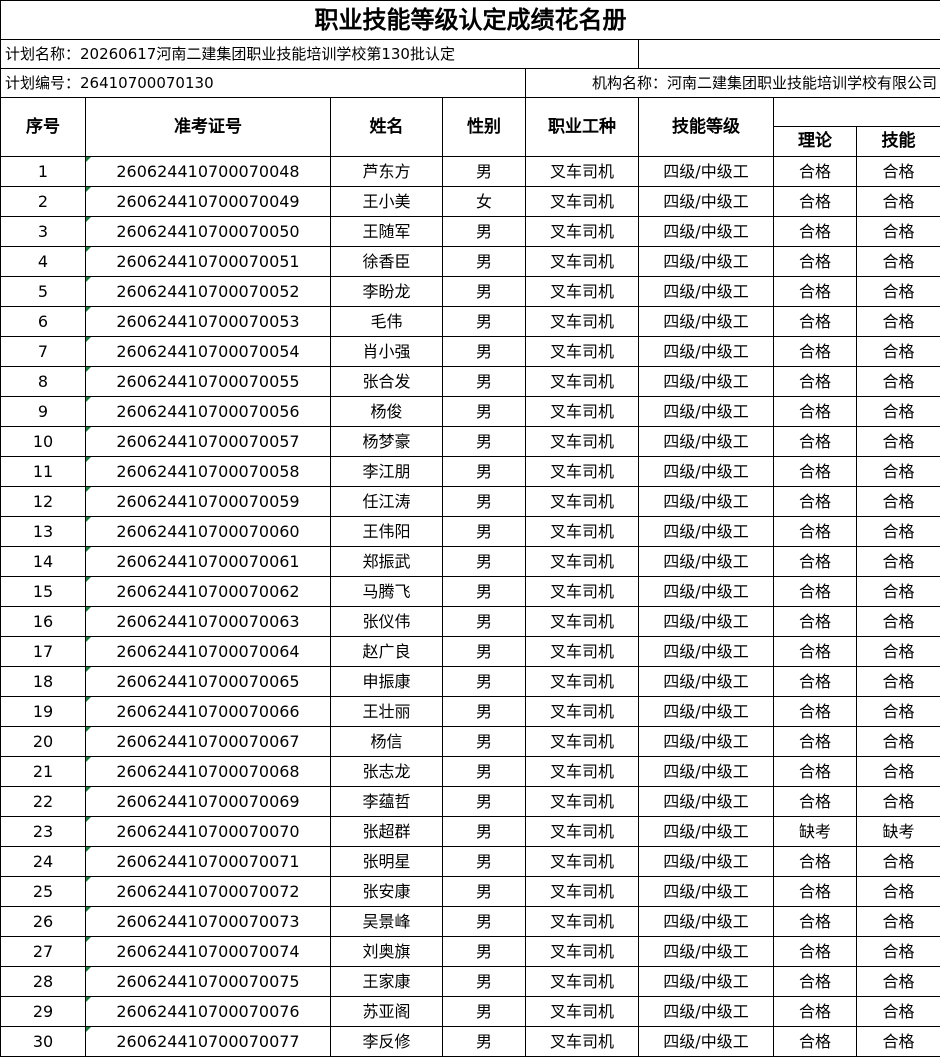 Image resolution: width=940 pixels, height=1061 pixels. Describe the element at coordinates (208, 951) in the screenshot. I see `cell-exam-no: 260624410700070074` at that location.